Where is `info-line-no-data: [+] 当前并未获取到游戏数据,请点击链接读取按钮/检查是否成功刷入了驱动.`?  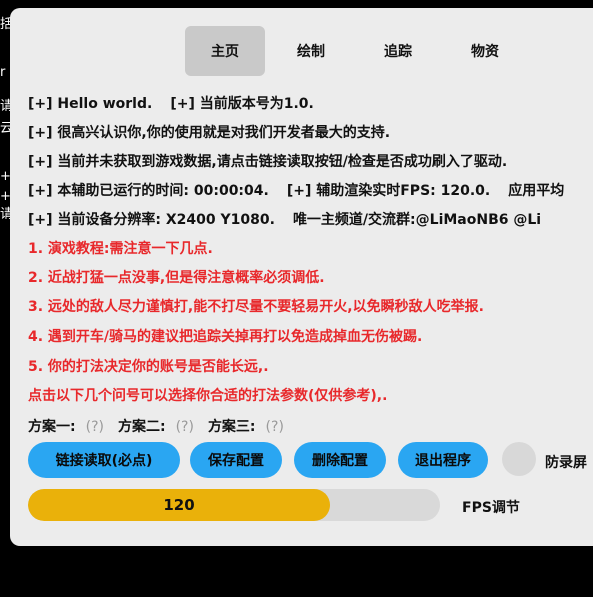 info-line-no-data: [+] 当前并未获取到游戏数据,请点击链接读取按钮/检查是否成功刷入了驱动. is located at coordinates (268, 162).